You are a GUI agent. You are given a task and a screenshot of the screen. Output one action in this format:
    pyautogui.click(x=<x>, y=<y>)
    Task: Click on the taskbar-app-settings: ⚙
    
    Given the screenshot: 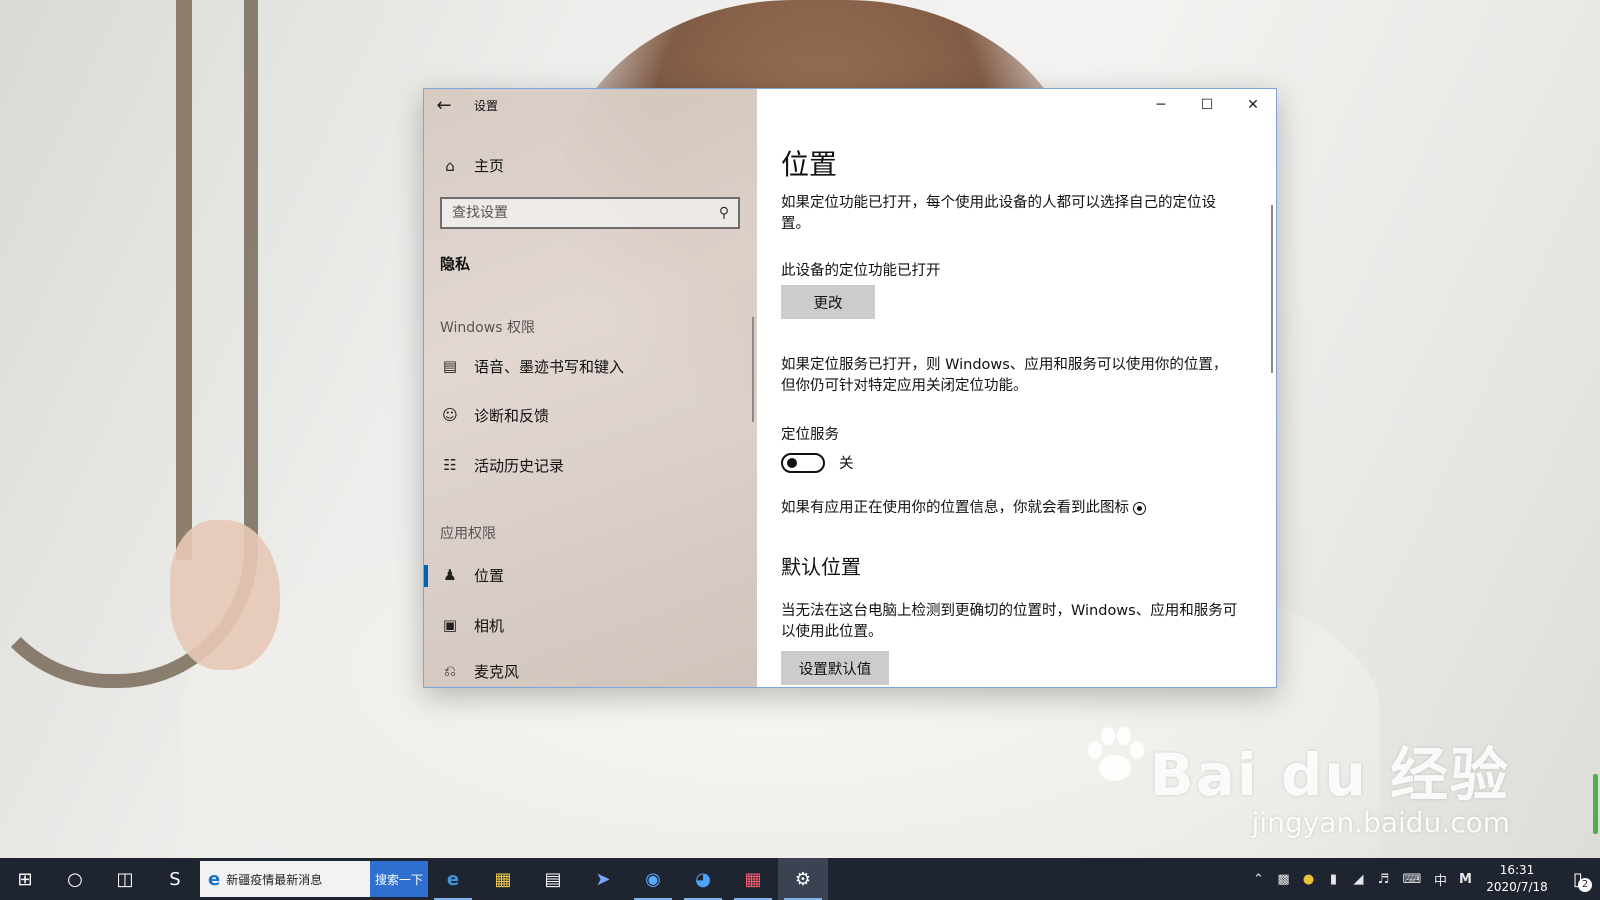 What is the action you would take?
    pyautogui.click(x=803, y=879)
    